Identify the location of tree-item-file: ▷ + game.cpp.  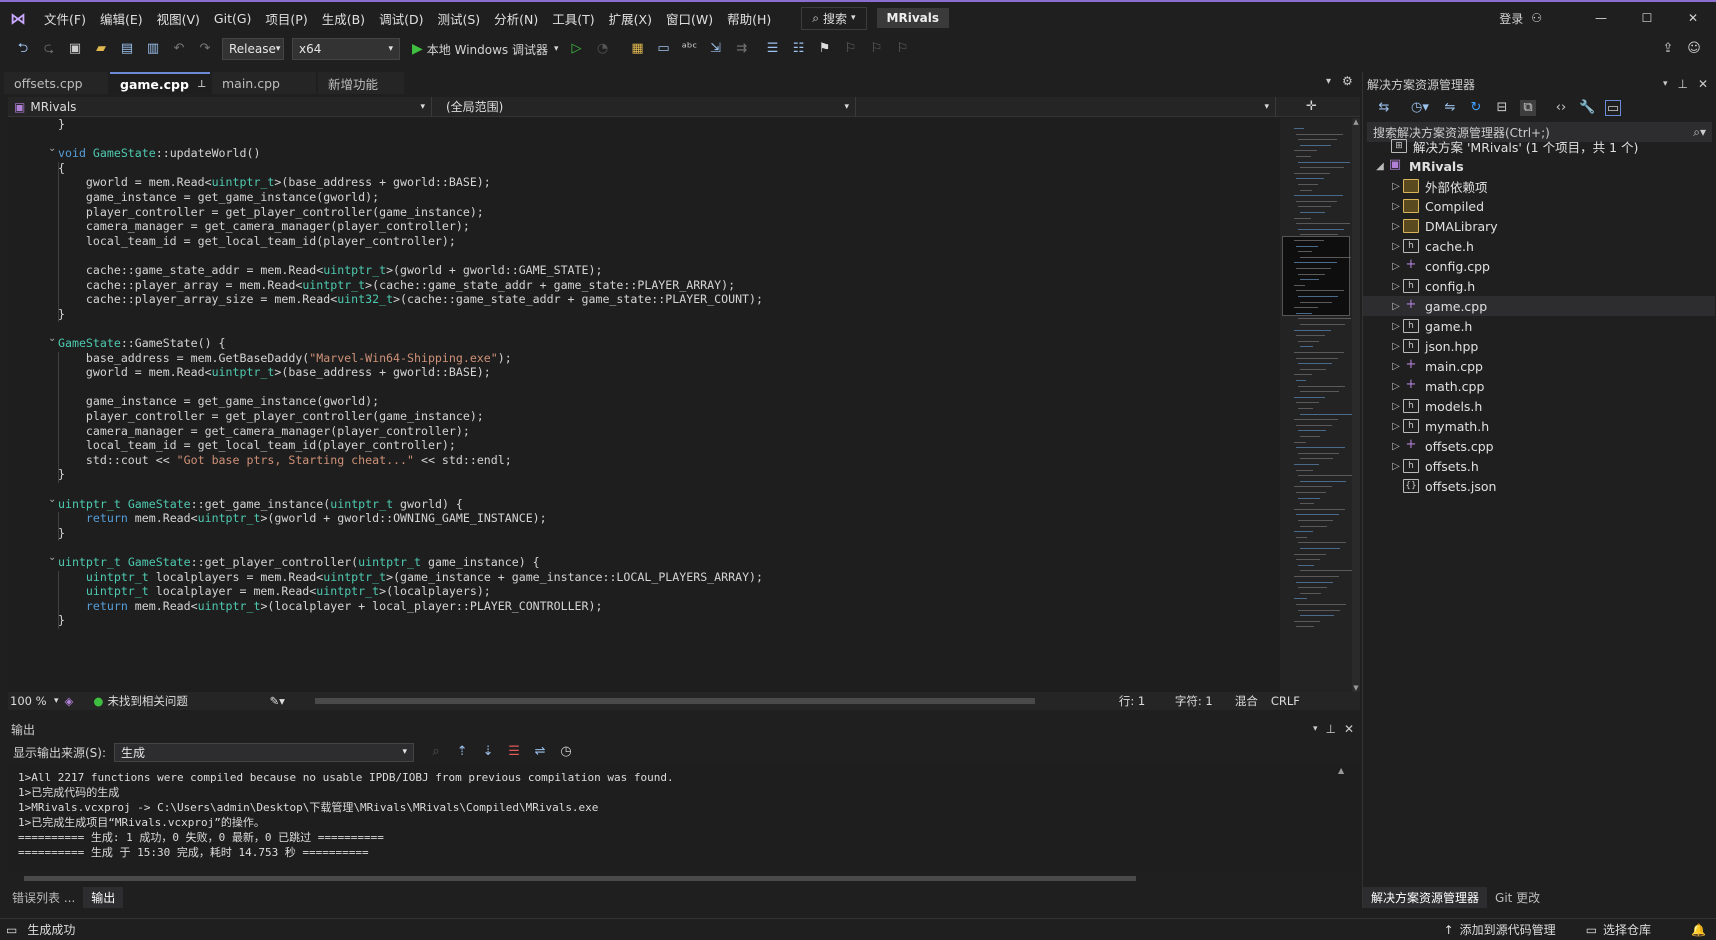
(1539, 306).